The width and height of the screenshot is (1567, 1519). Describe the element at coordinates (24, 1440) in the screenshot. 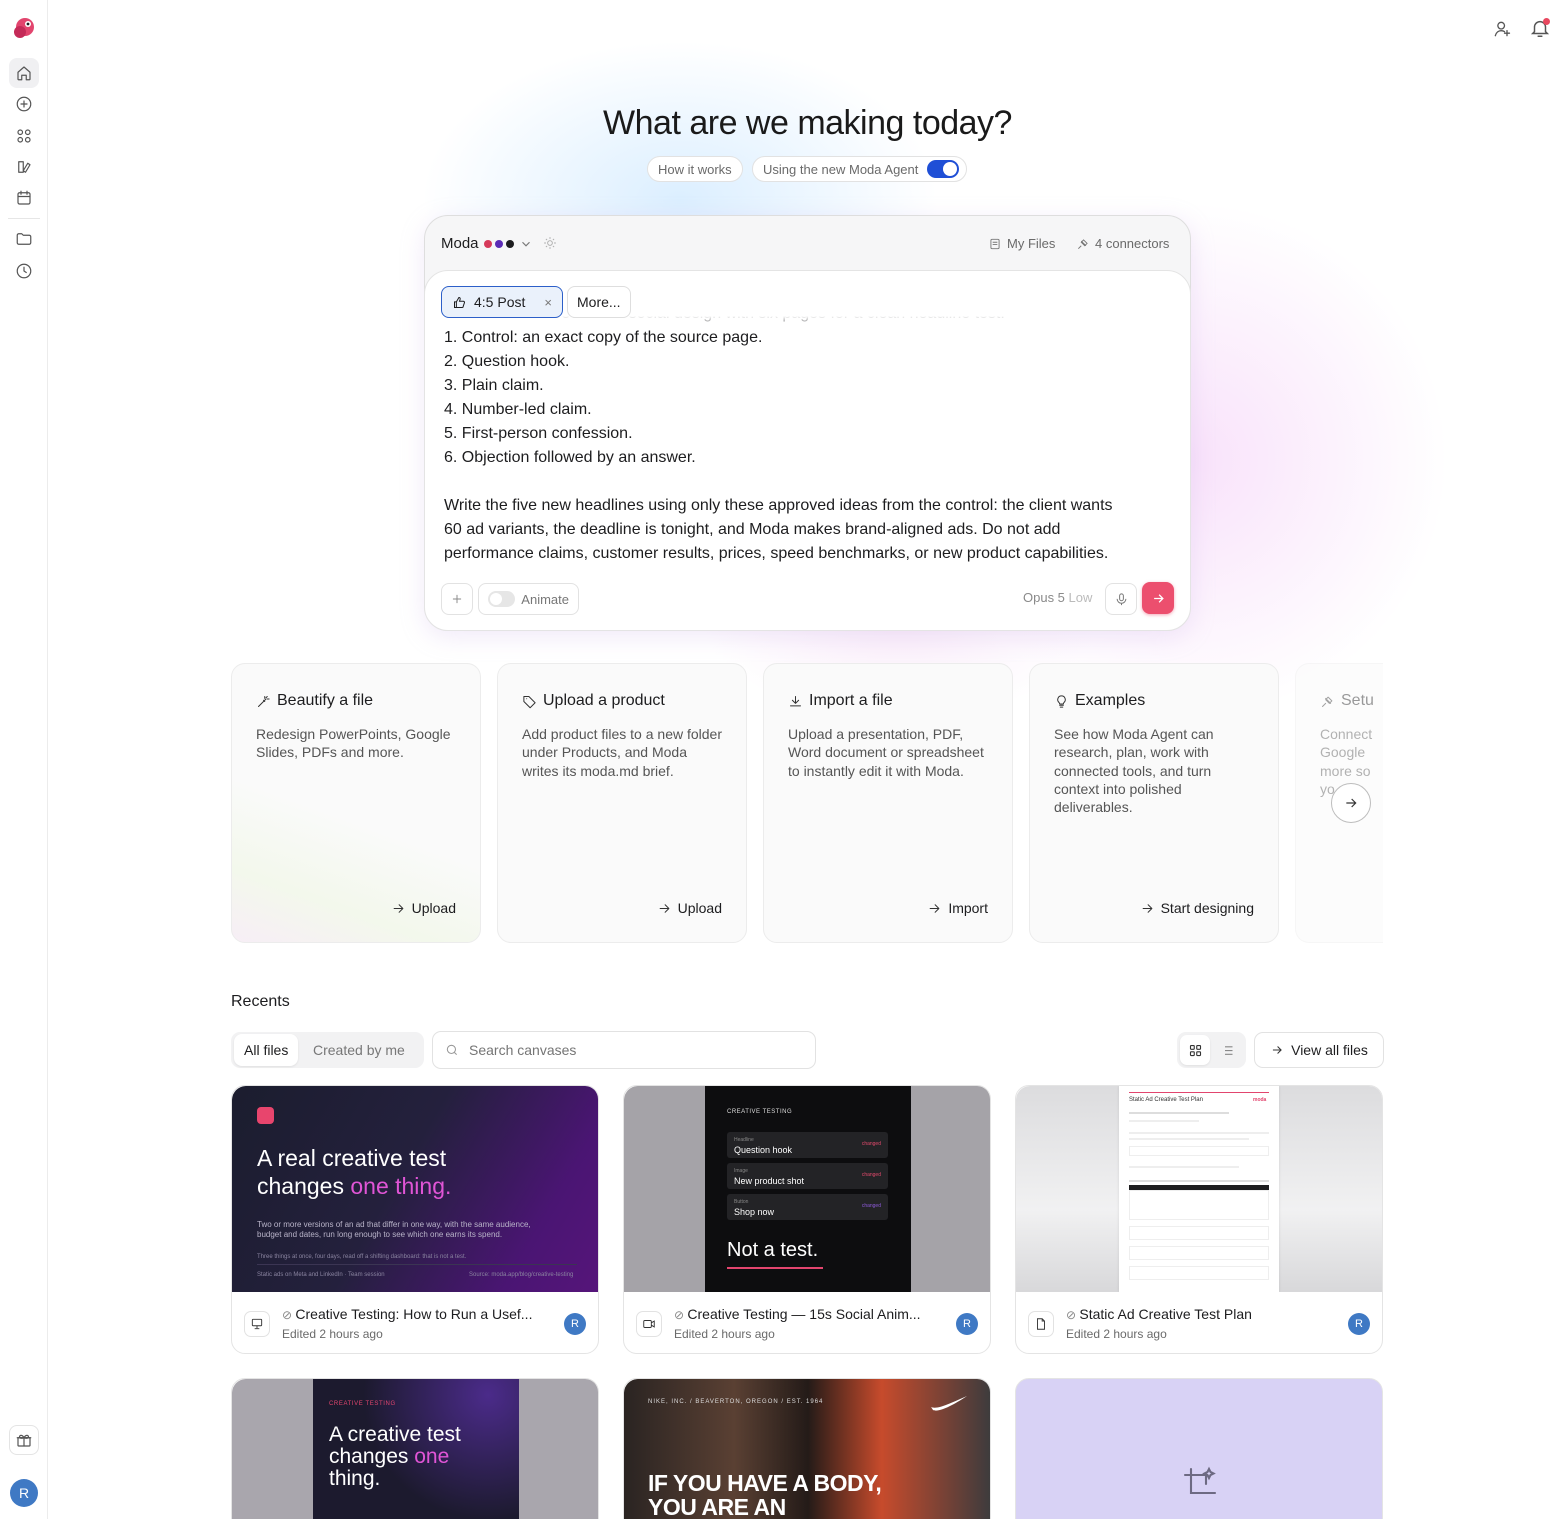

I see `gift-icon` at that location.